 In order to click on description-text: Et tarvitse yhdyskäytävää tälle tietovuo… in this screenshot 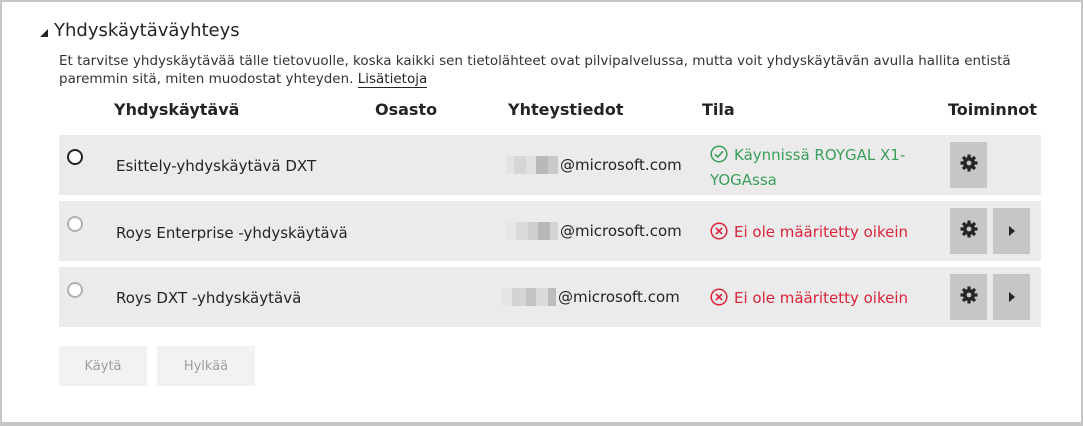, I will do `click(535, 70)`.